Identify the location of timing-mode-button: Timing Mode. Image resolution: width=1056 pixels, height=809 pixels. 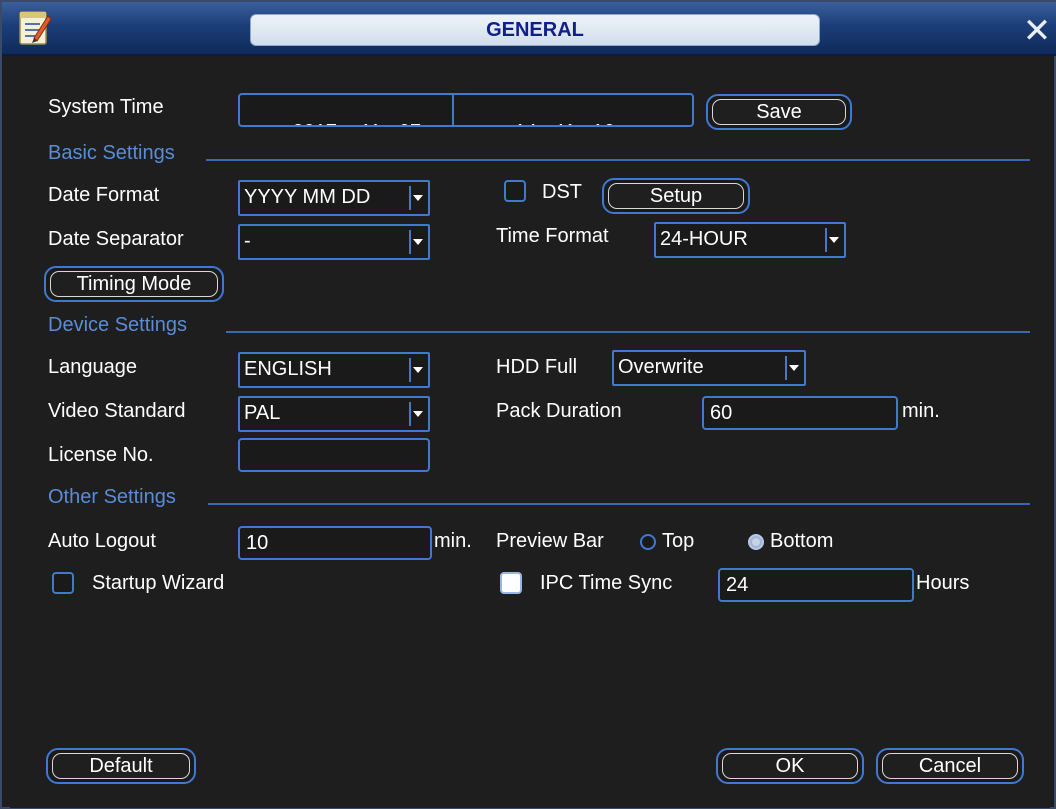
(134, 284).